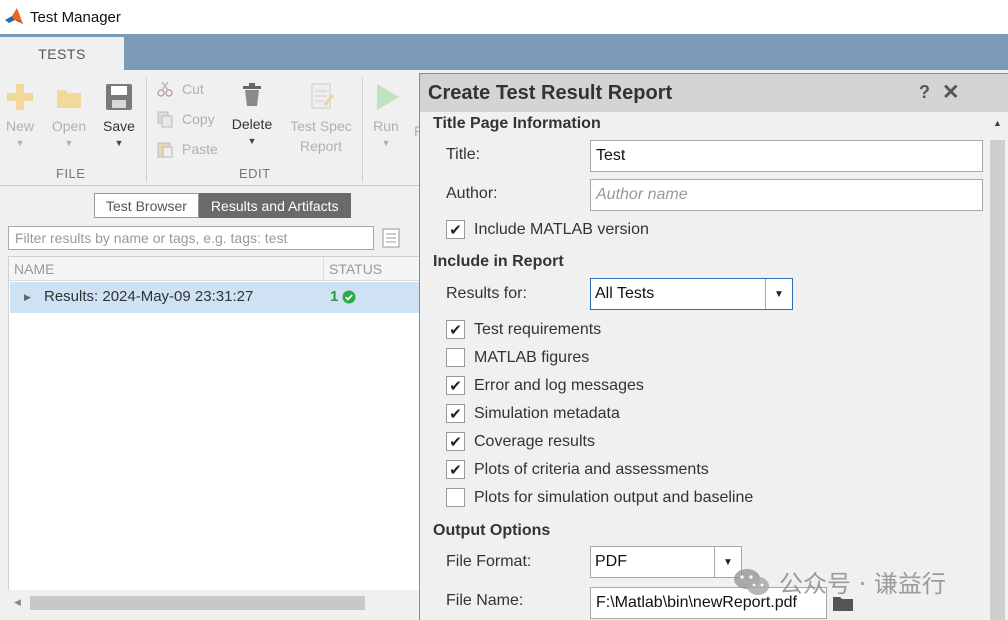  I want to click on results-for-value: All Tests, so click(625, 293).